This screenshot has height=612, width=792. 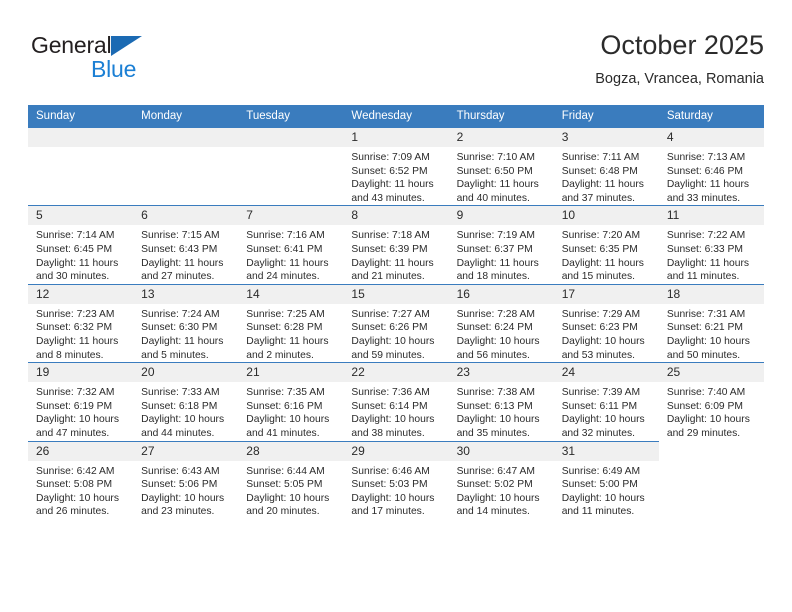 What do you see at coordinates (495, 314) in the screenshot?
I see `sunrise-text: Sunrise: 7:28 AM` at bounding box center [495, 314].